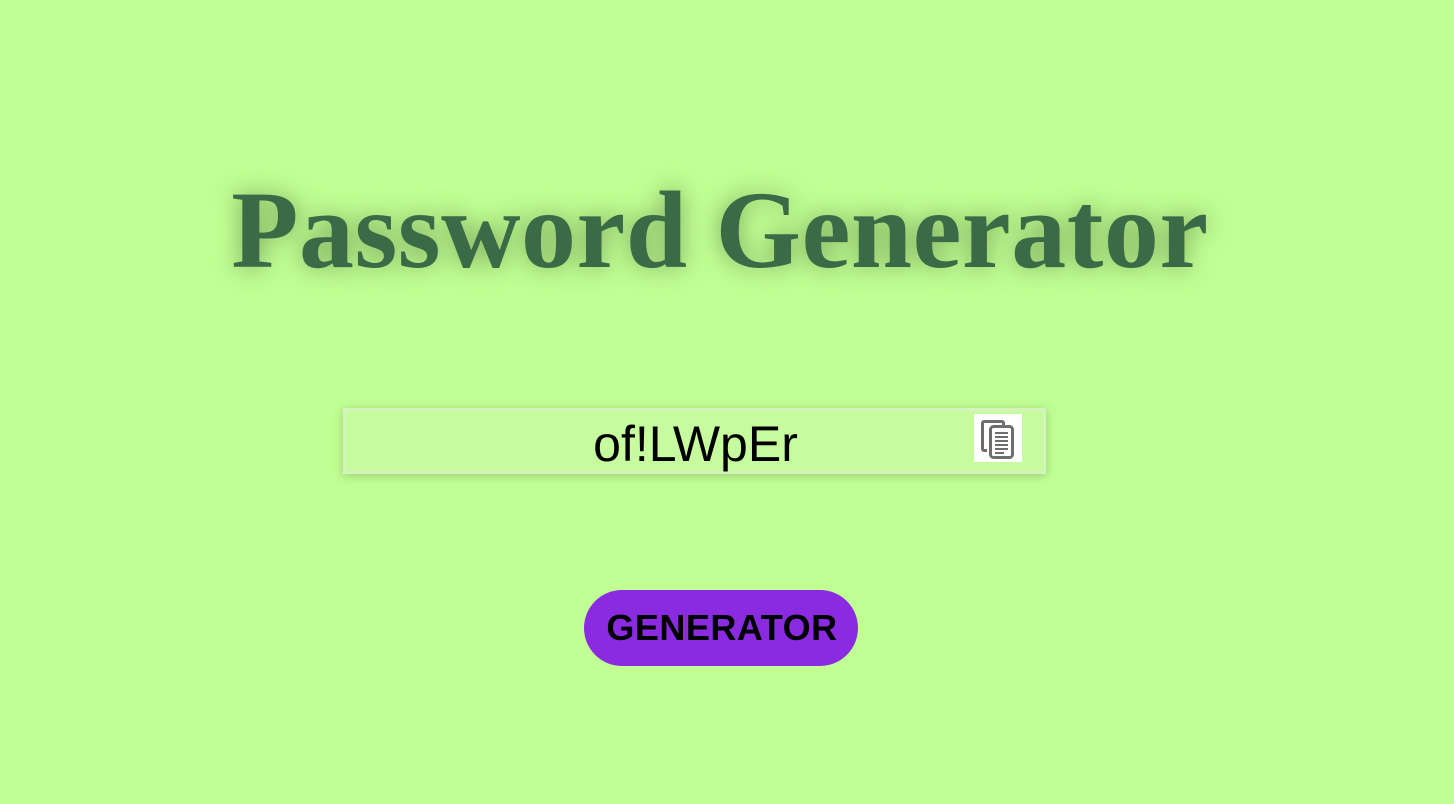 This screenshot has width=1454, height=804. I want to click on generate-button: GENERATOR, so click(721, 628).